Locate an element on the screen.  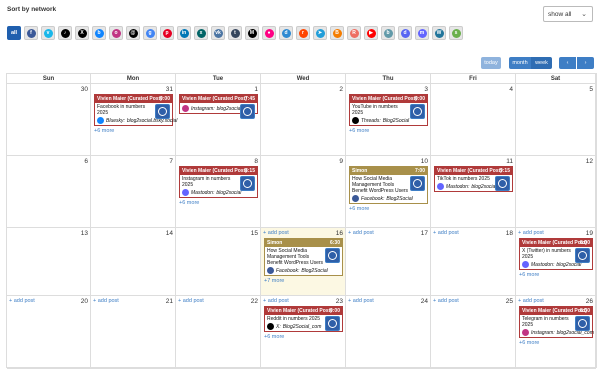
prev-month-button: ‹ is located at coordinates (567, 63).